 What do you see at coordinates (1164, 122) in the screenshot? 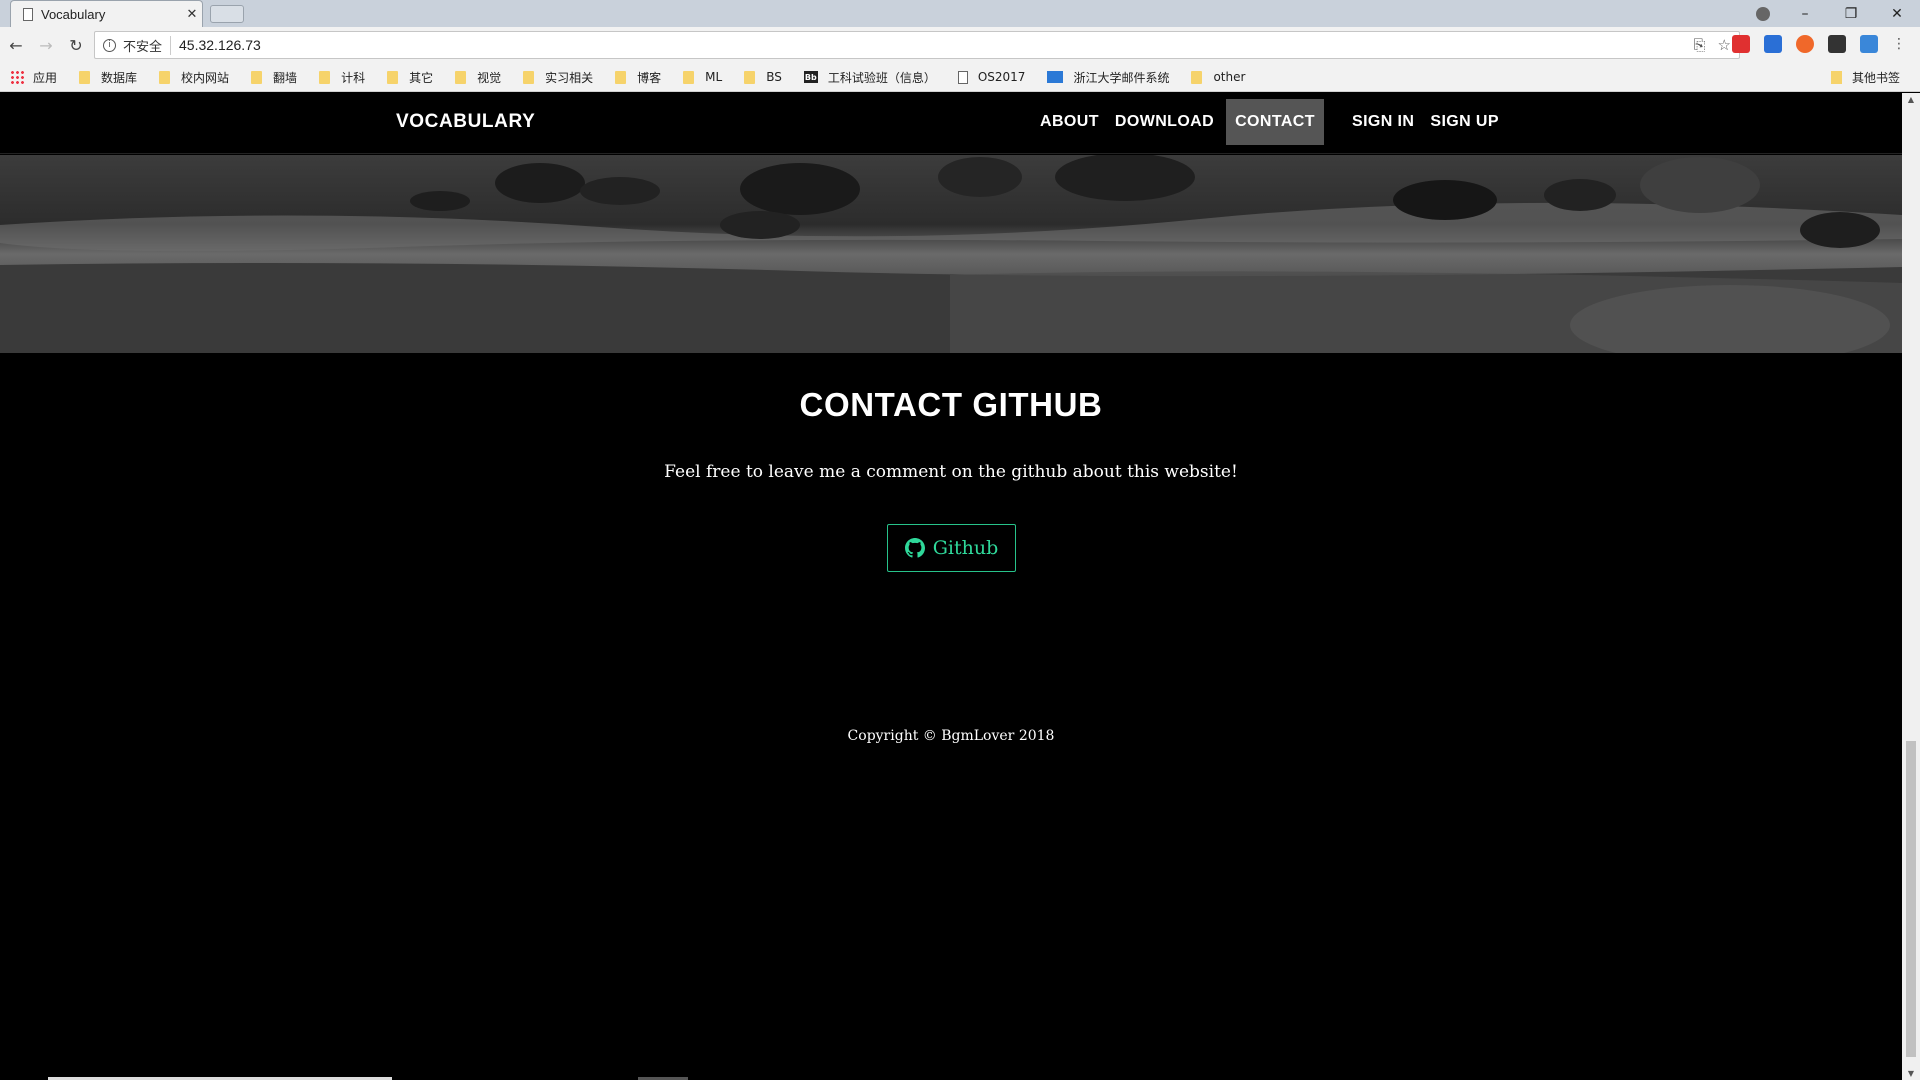
I see `nav-download: DOWNLOAD` at bounding box center [1164, 122].